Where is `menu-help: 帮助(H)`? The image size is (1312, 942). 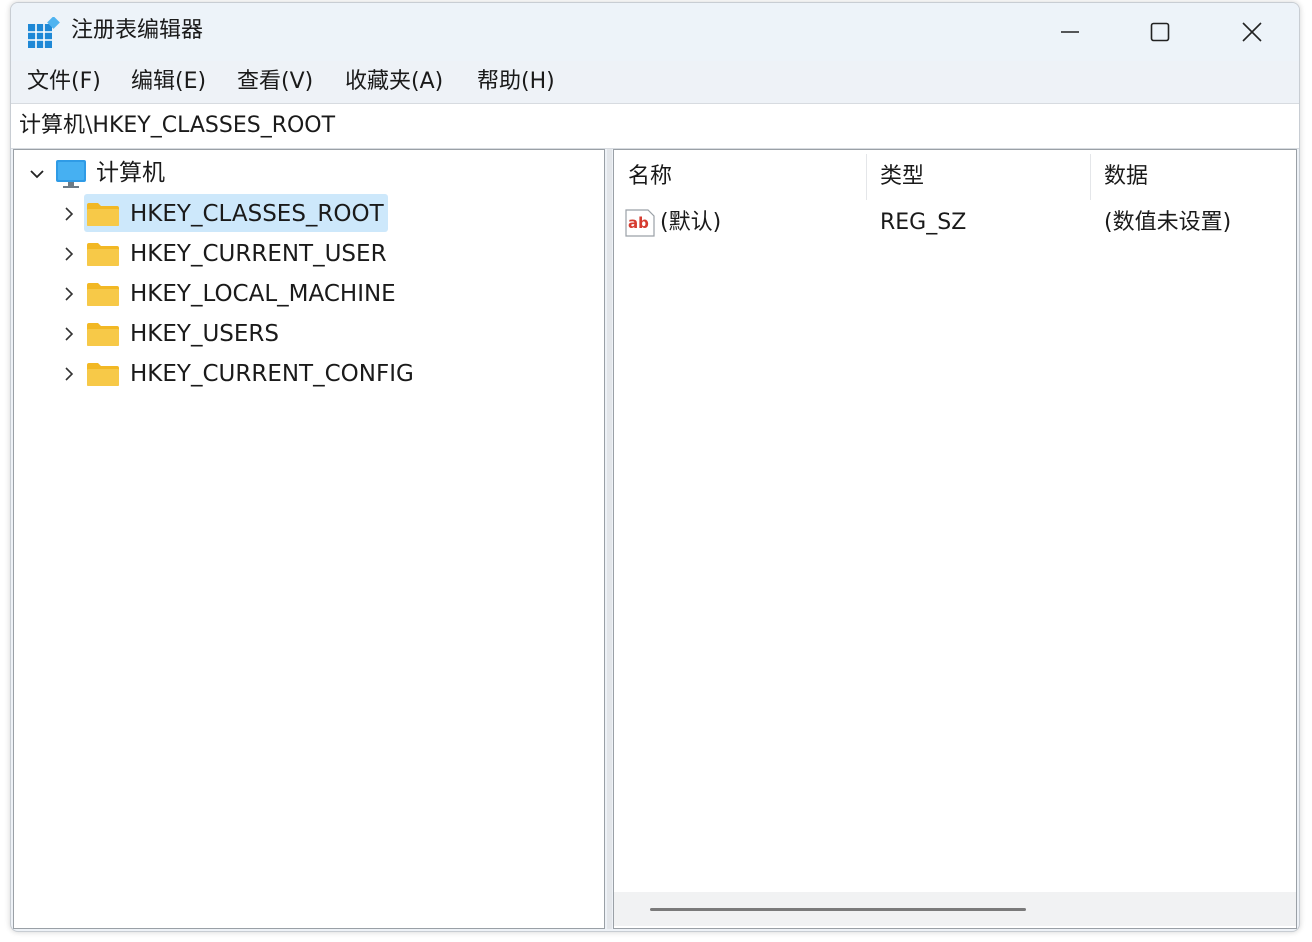 menu-help: 帮助(H) is located at coordinates (516, 82).